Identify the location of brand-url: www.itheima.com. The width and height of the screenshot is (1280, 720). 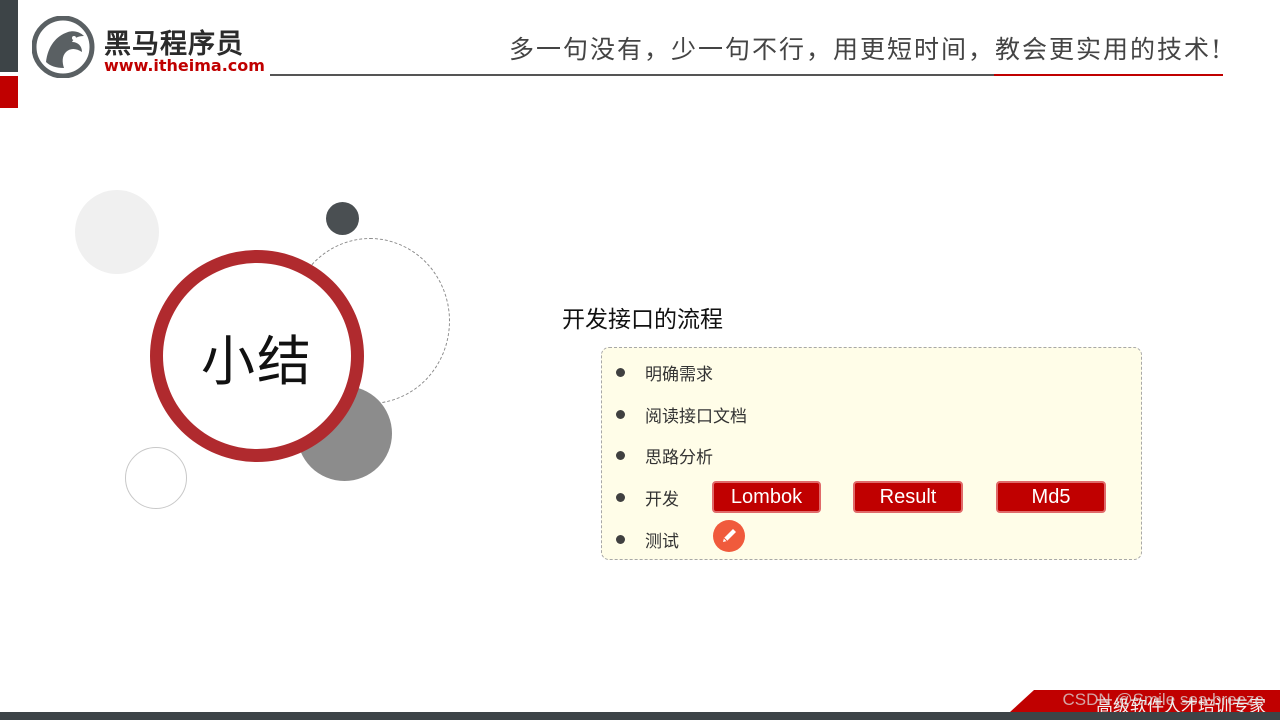
(184, 65).